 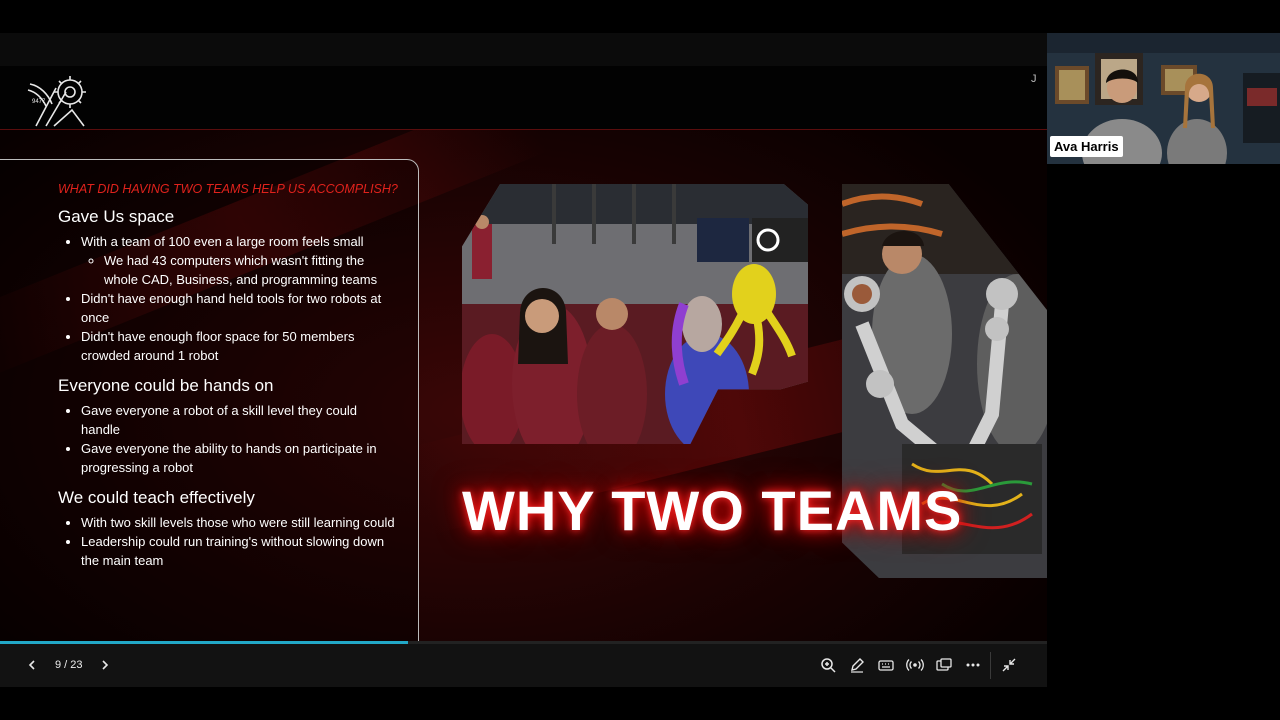 I want to click on logo-number: 9477, so click(x=39, y=102).